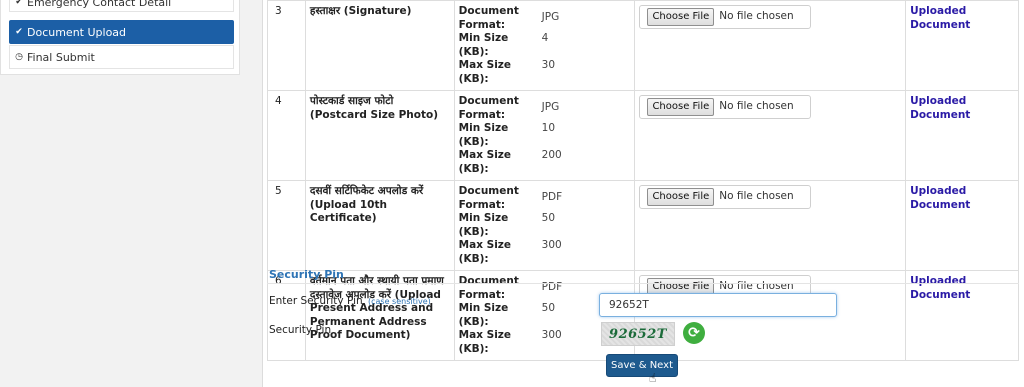  I want to click on min-size-value: 4, so click(545, 38).